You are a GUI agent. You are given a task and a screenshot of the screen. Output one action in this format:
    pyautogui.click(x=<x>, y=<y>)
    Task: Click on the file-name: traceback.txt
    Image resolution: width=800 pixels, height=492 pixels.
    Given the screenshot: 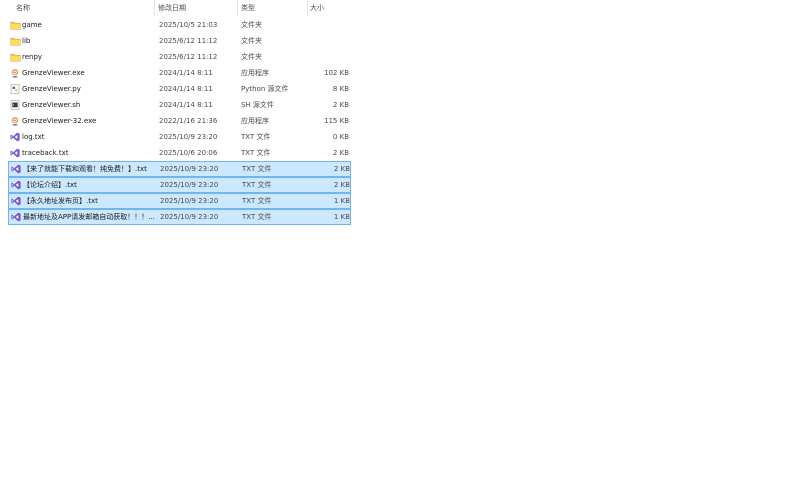 What is the action you would take?
    pyautogui.click(x=45, y=153)
    